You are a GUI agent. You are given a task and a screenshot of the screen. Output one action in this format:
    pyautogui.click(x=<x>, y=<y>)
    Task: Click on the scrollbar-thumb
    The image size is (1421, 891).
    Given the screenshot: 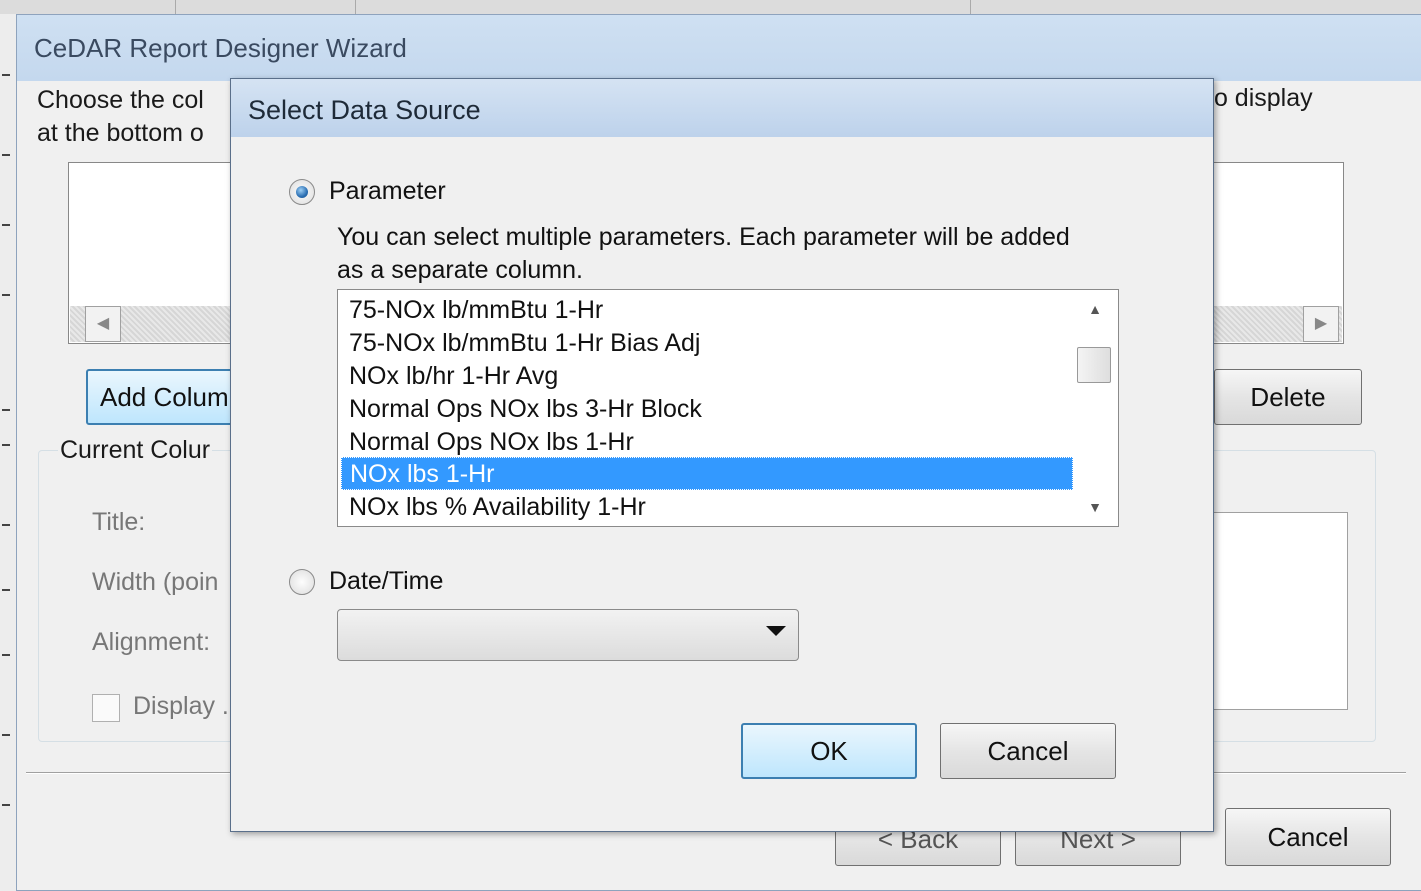 What is the action you would take?
    pyautogui.click(x=1094, y=365)
    